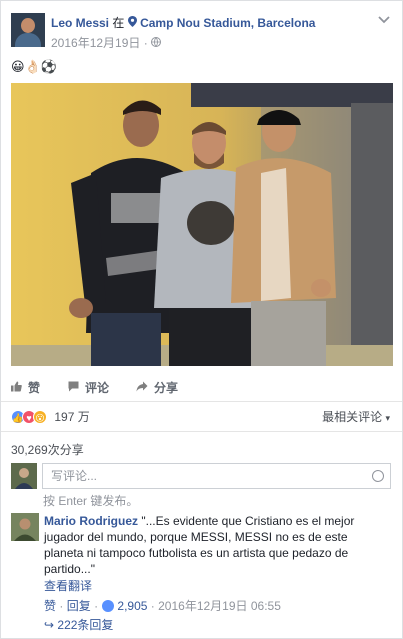 The width and height of the screenshot is (403, 639). Describe the element at coordinates (352, 417) in the screenshot. I see `sort-label: 最相关评论` at that location.